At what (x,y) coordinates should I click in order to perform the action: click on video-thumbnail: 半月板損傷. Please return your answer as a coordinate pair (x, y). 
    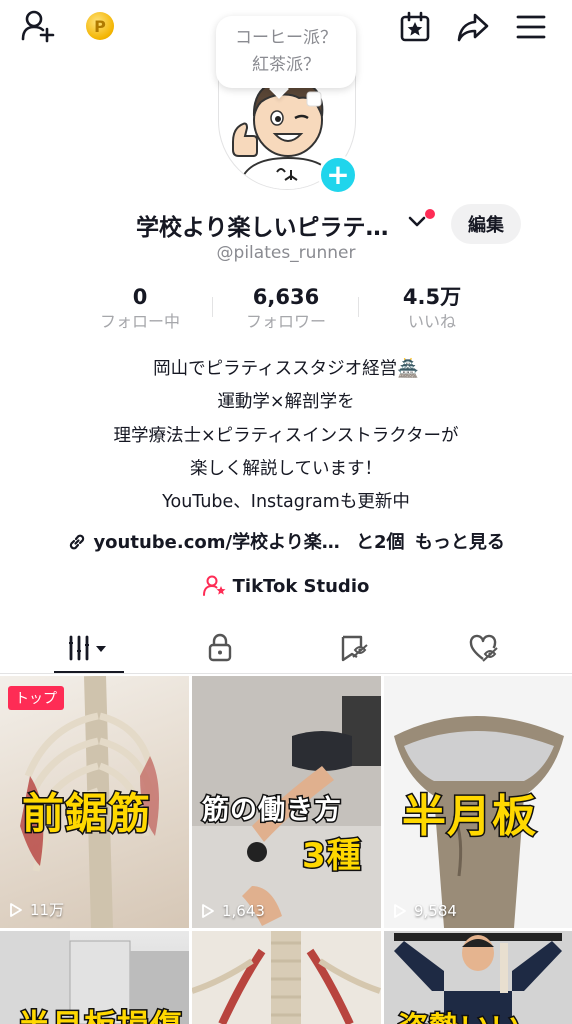
    Looking at the image, I should click on (94, 977).